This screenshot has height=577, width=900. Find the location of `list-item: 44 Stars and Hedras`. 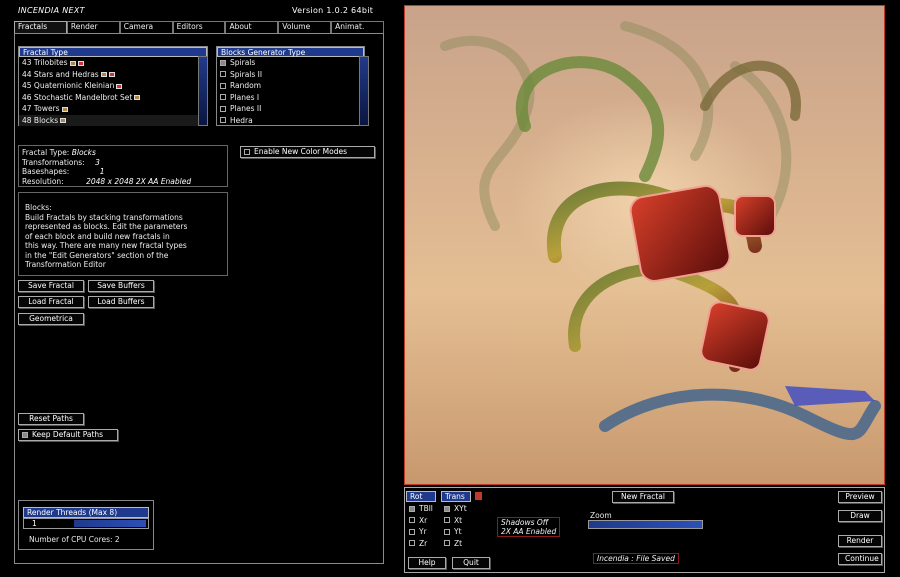

list-item: 44 Stars and Hedras is located at coordinates (113, 75).